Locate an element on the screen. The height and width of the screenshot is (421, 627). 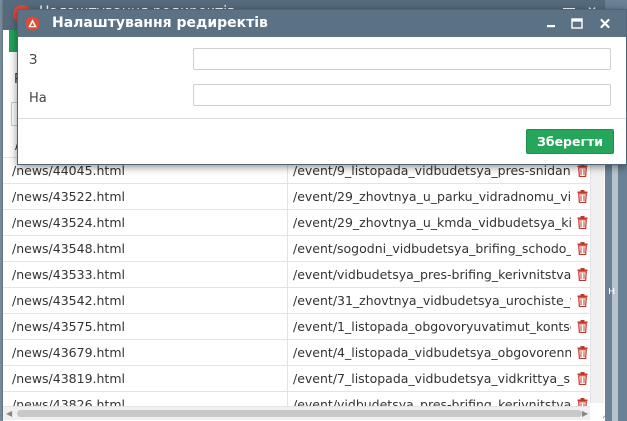
source-url-cell: /news/43679.html is located at coordinates (68, 352).